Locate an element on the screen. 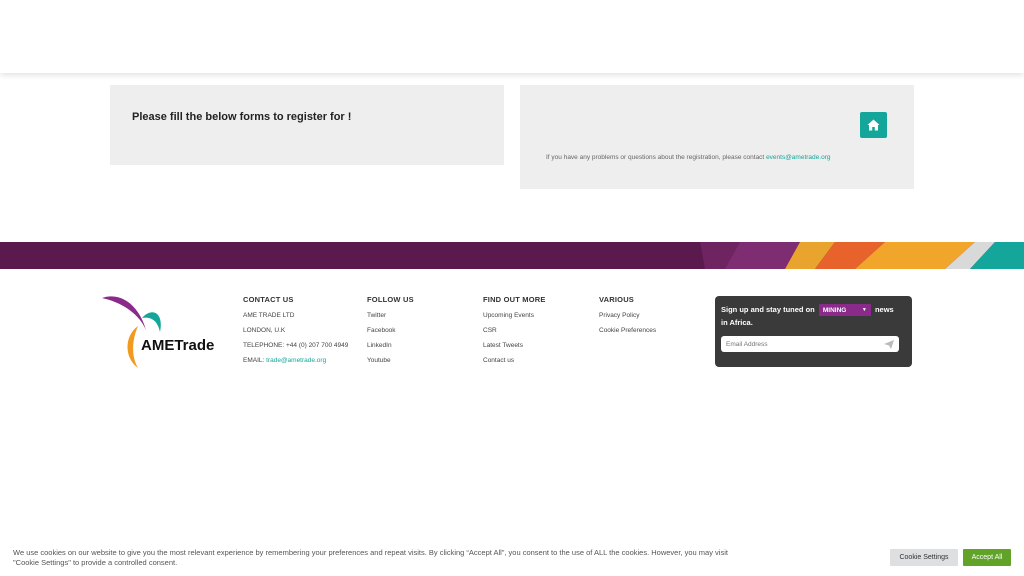  signup-line-2: in Africa. is located at coordinates (737, 323).